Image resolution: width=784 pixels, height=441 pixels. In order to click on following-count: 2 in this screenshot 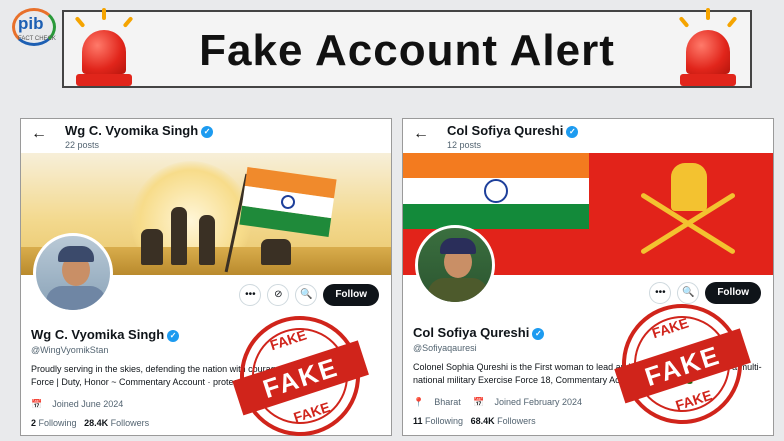, I will do `click(33, 423)`.